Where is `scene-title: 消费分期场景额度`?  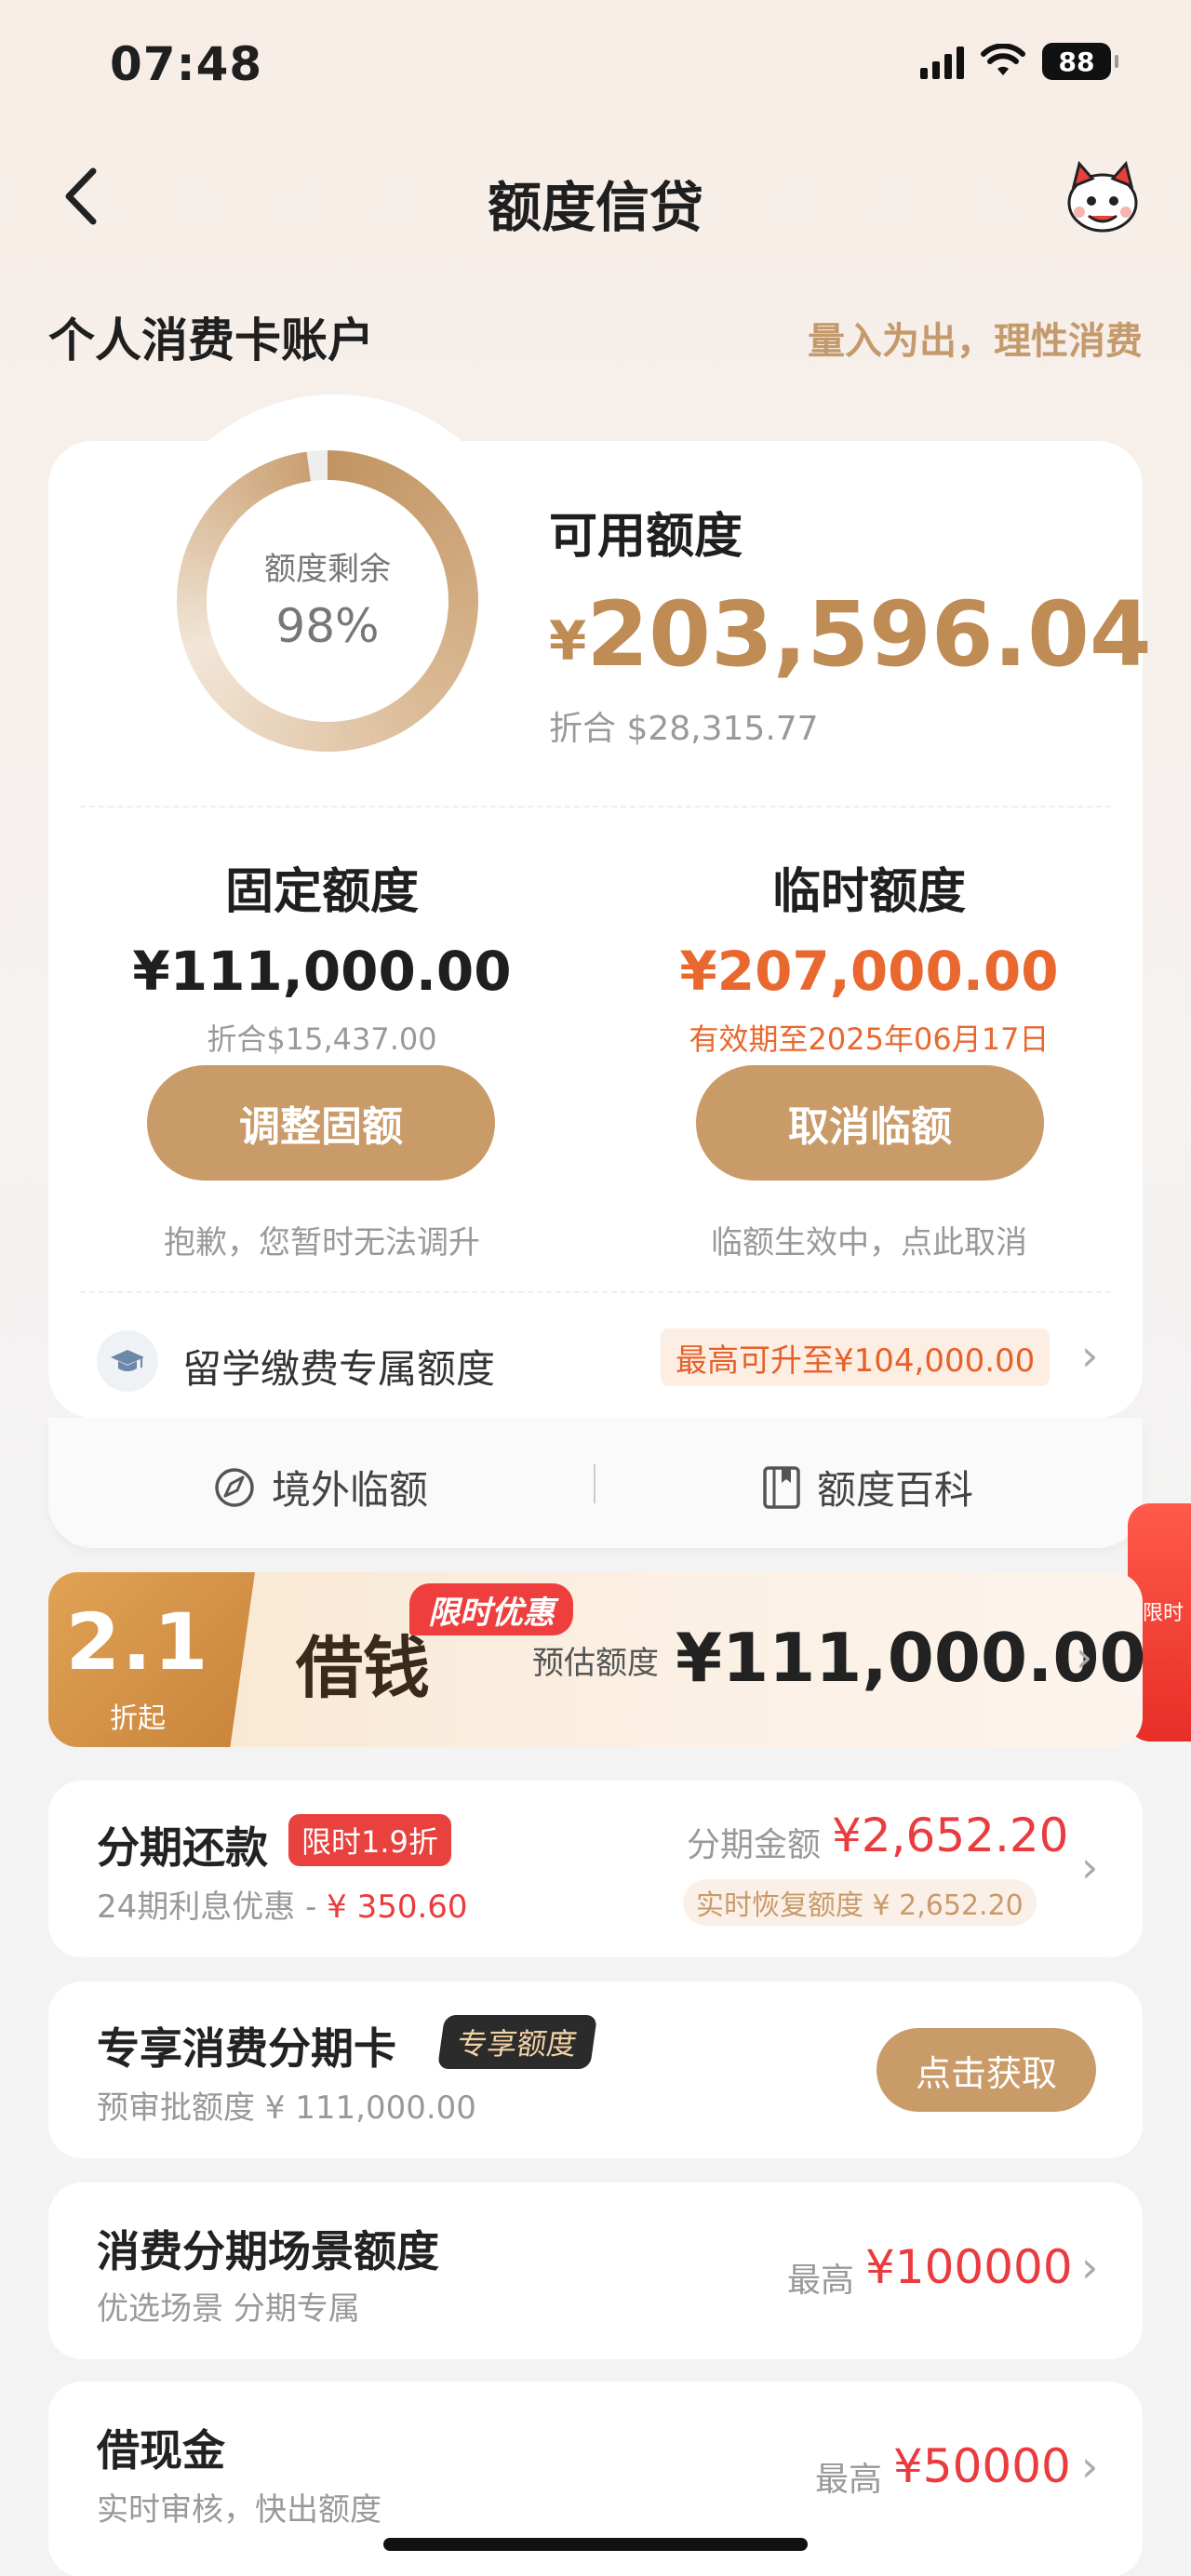 scene-title: 消费分期场景额度 is located at coordinates (268, 2251).